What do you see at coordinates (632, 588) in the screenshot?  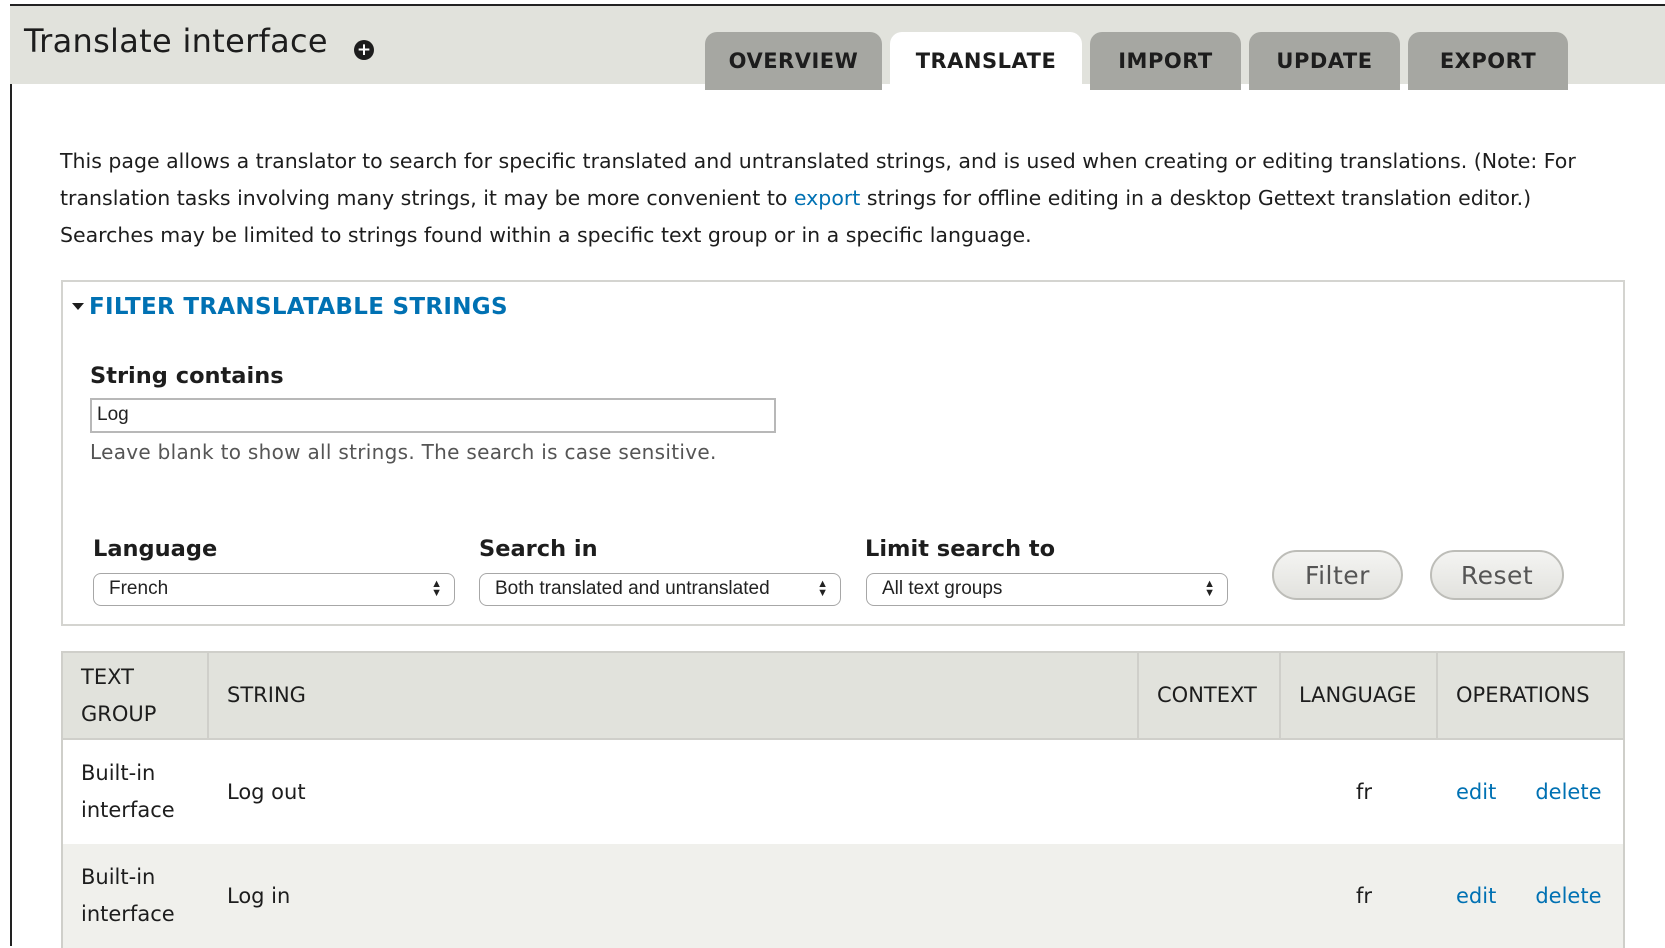 I see `search-in-select-value: Both translated and untranslated` at bounding box center [632, 588].